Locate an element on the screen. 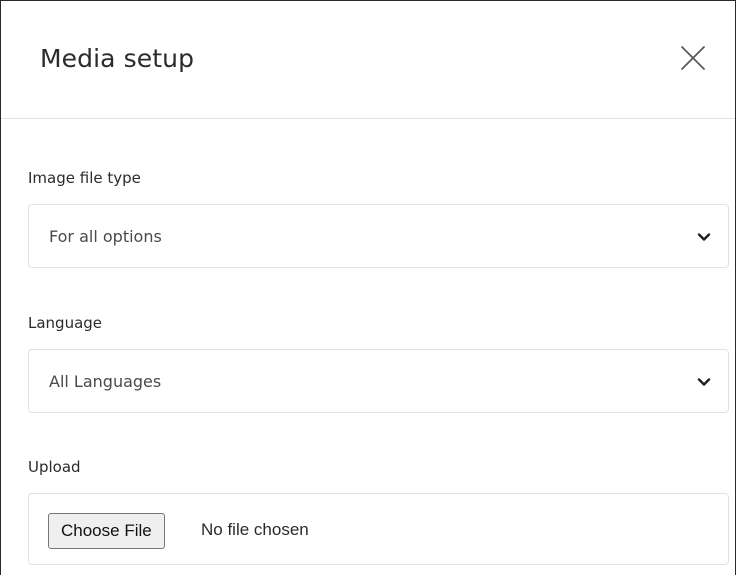 This screenshot has width=738, height=575. image-file-type-label: Image file type is located at coordinates (84, 178).